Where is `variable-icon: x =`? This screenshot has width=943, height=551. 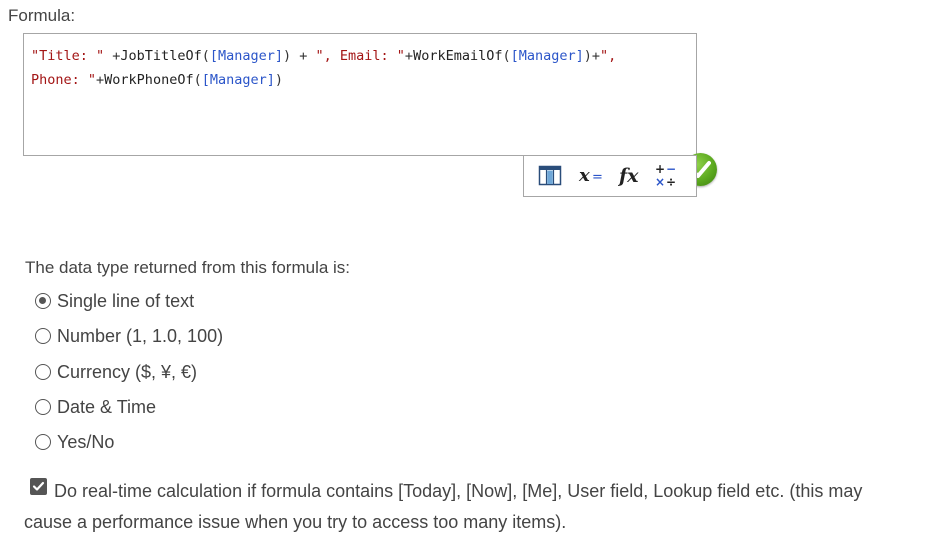 variable-icon: x = is located at coordinates (591, 175).